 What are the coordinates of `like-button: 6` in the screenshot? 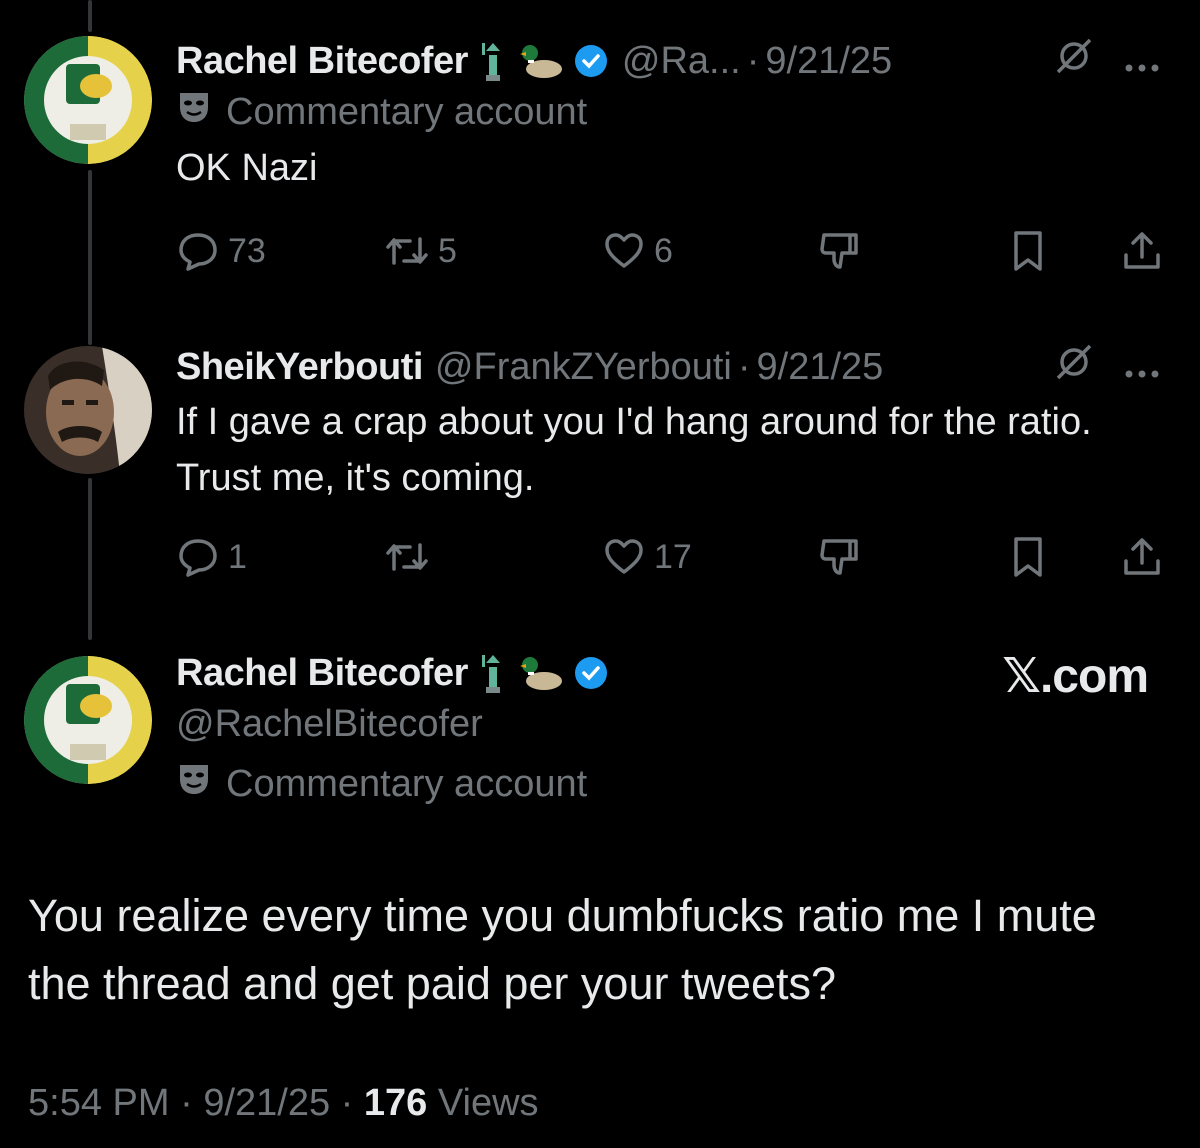 It's located at (637, 251).